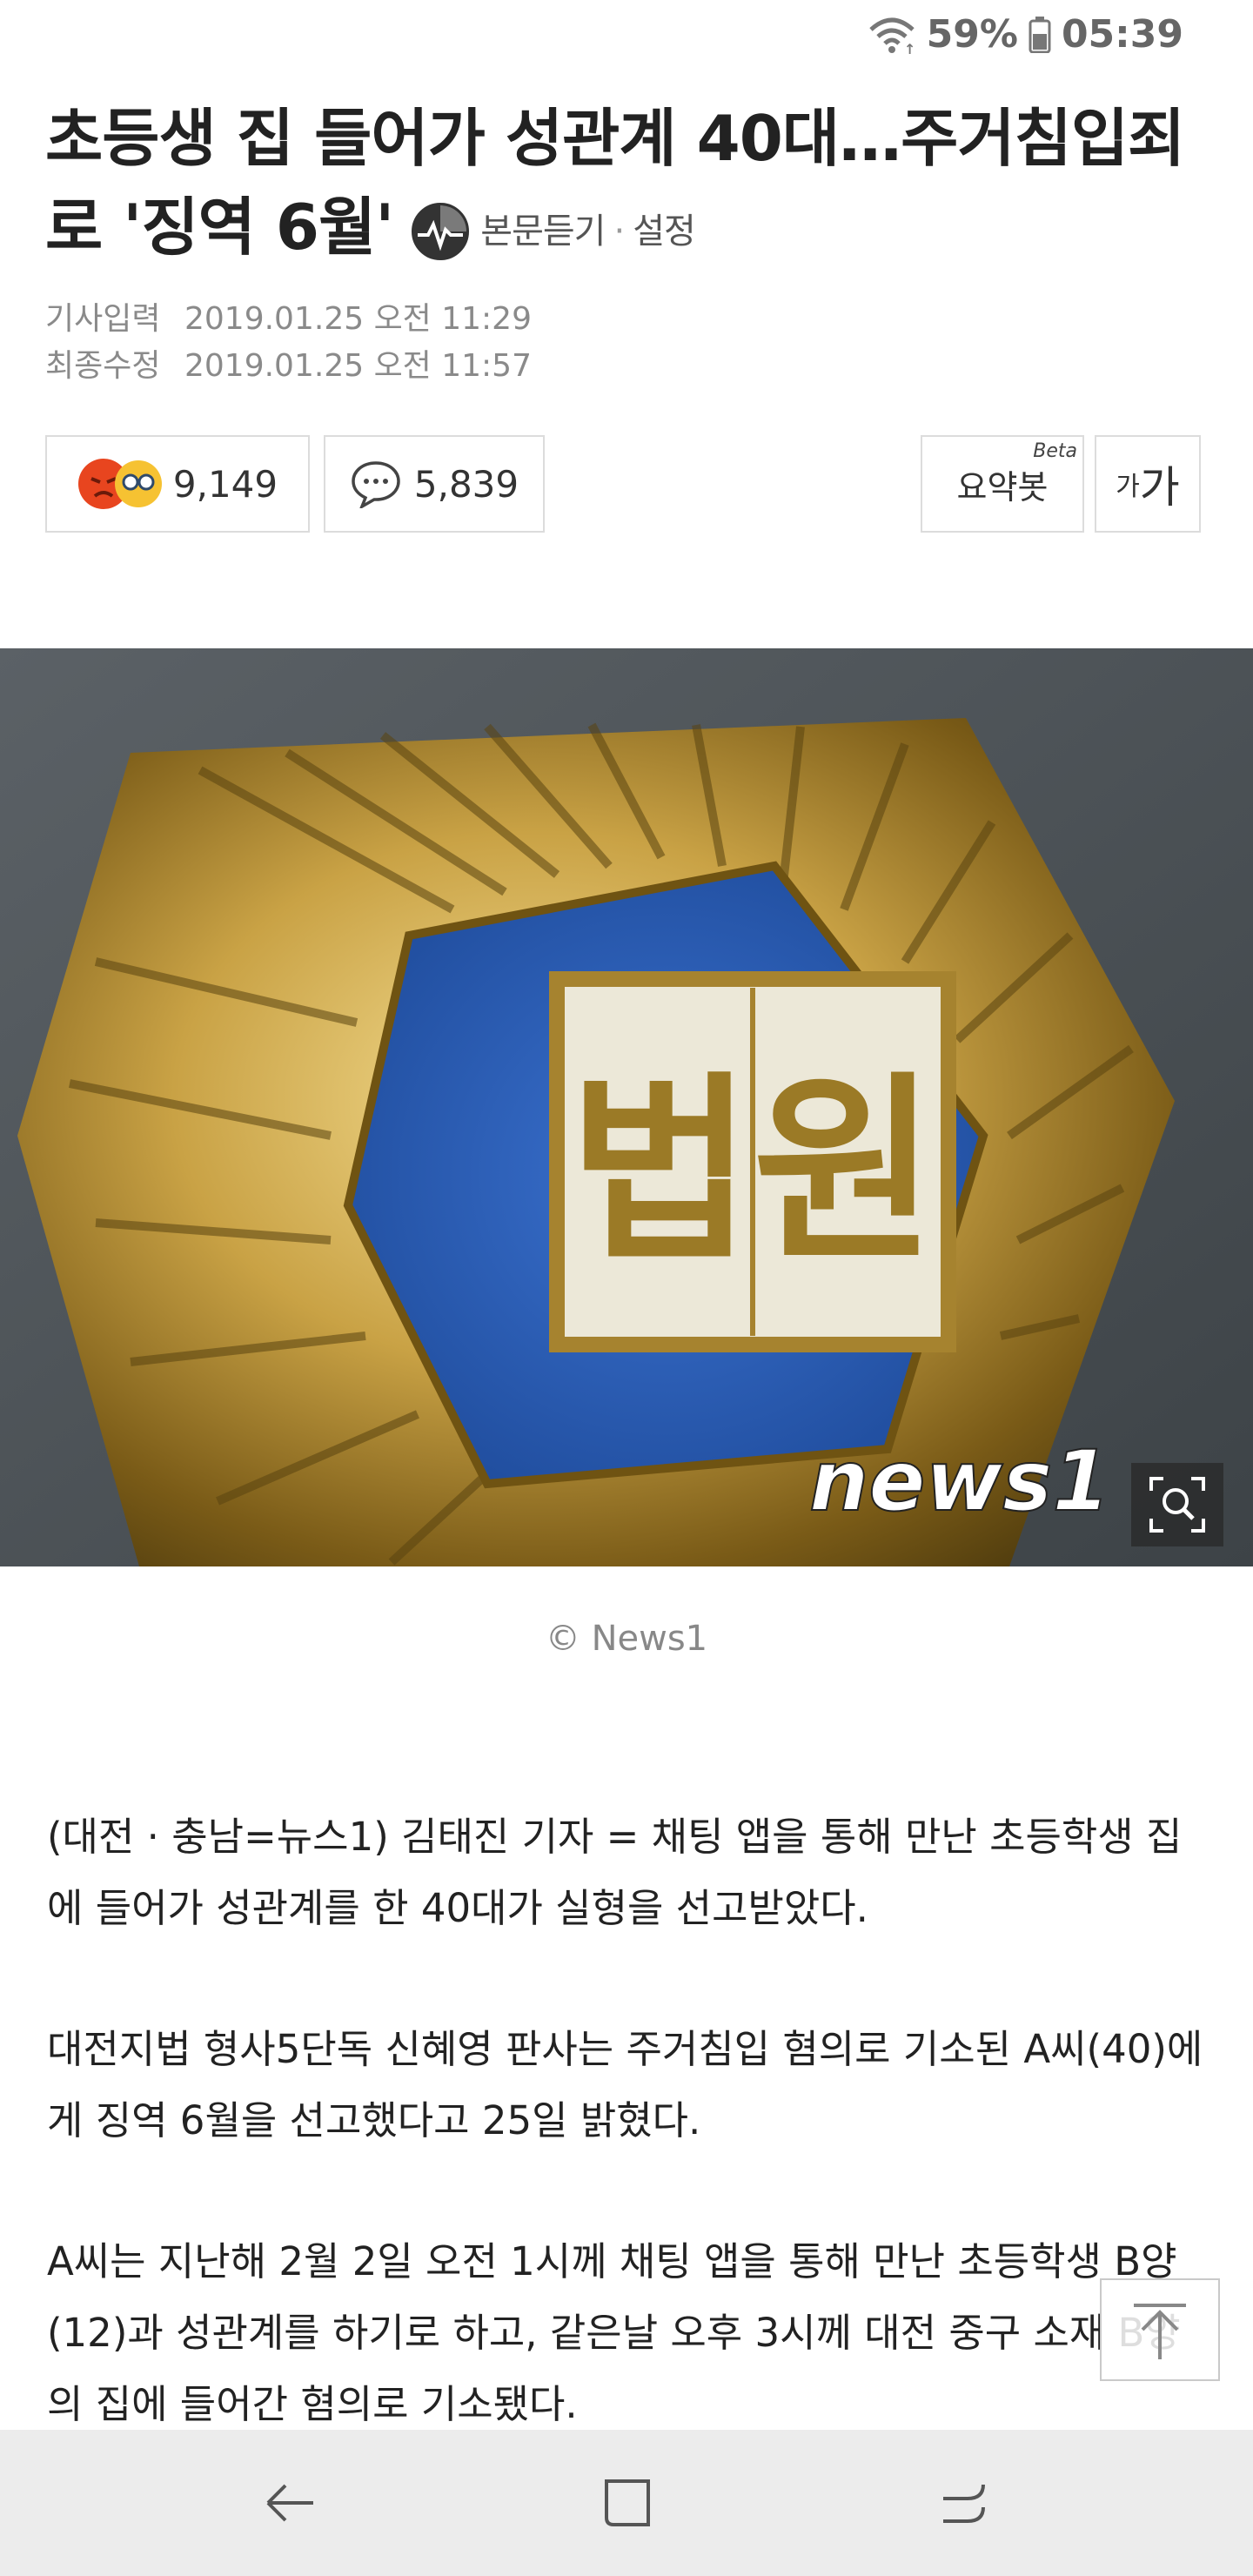 This screenshot has height=2576, width=1253. I want to click on recents-button, so click(963, 2503).